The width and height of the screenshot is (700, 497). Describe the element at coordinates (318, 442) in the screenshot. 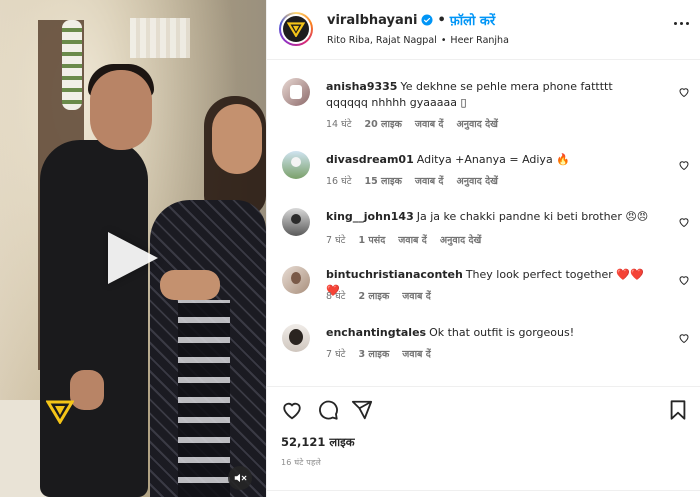

I see `likes-count: 52,121 लाइक` at that location.